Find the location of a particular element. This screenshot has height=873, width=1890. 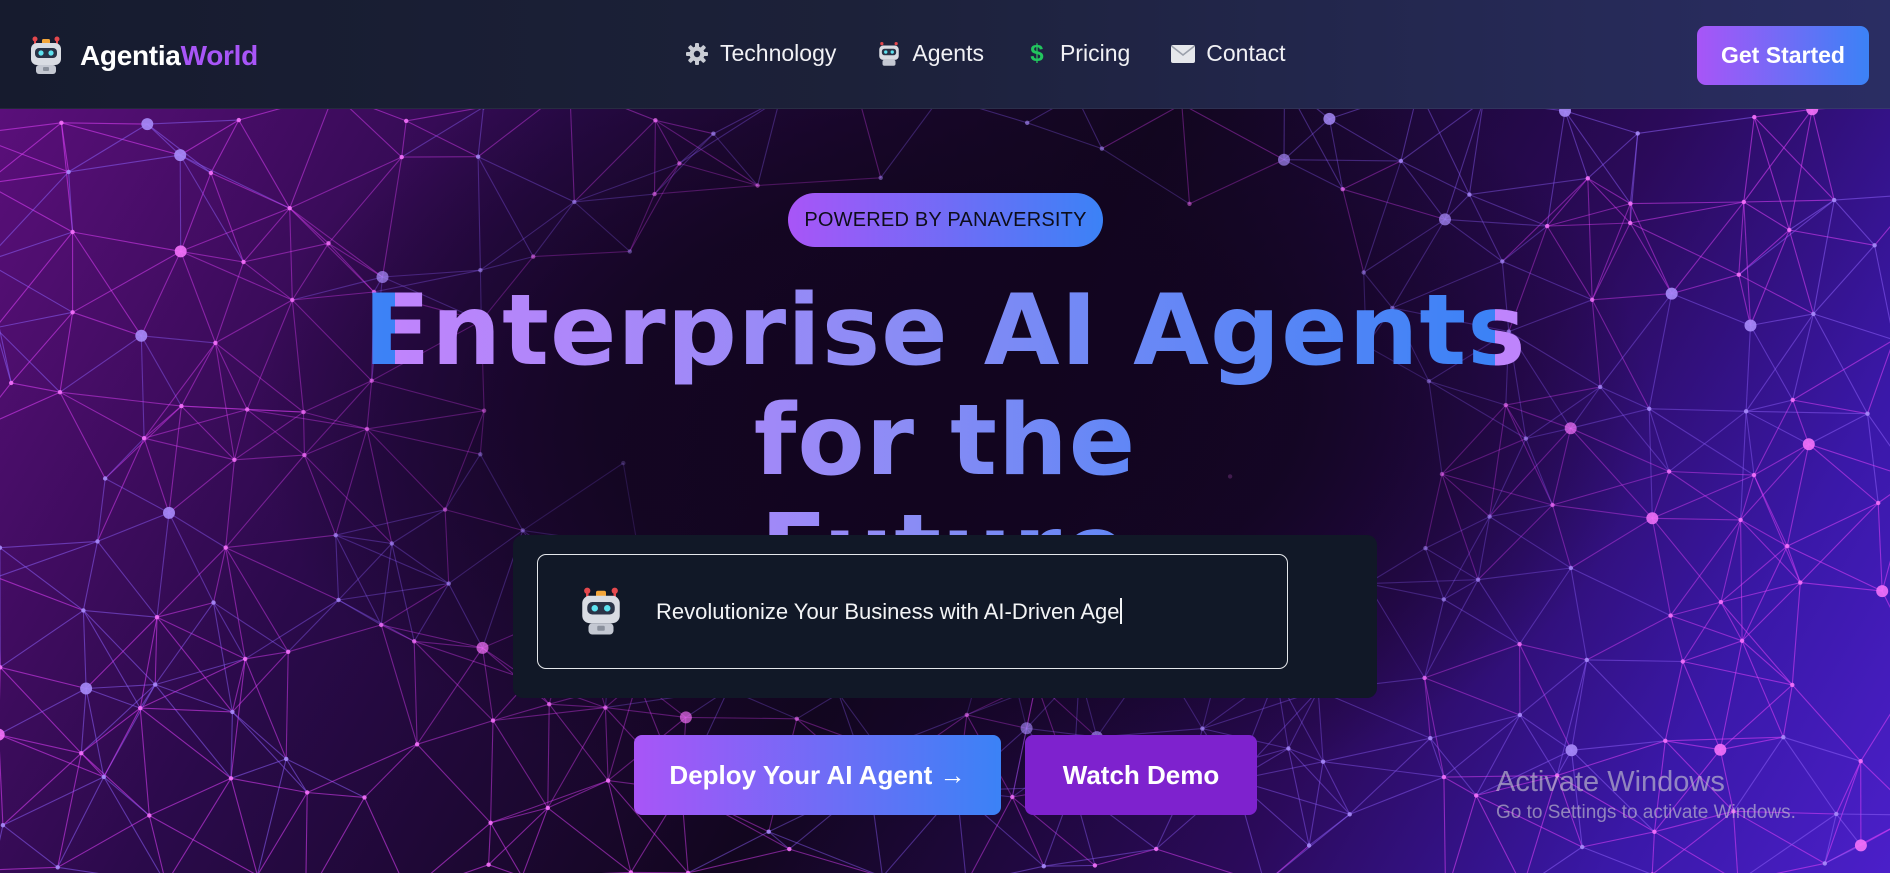

nav-label-technology: Technology is located at coordinates (778, 53).